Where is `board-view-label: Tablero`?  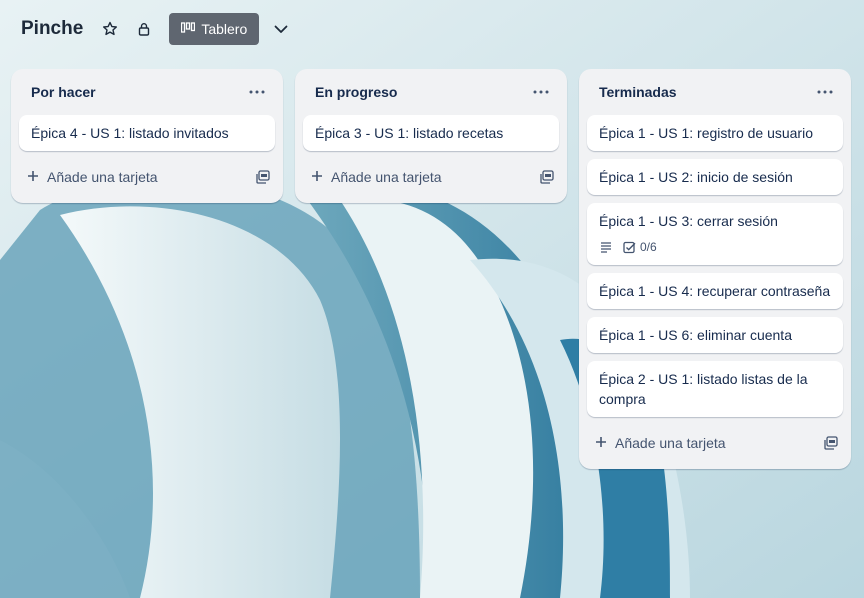
board-view-label: Tablero is located at coordinates (224, 29).